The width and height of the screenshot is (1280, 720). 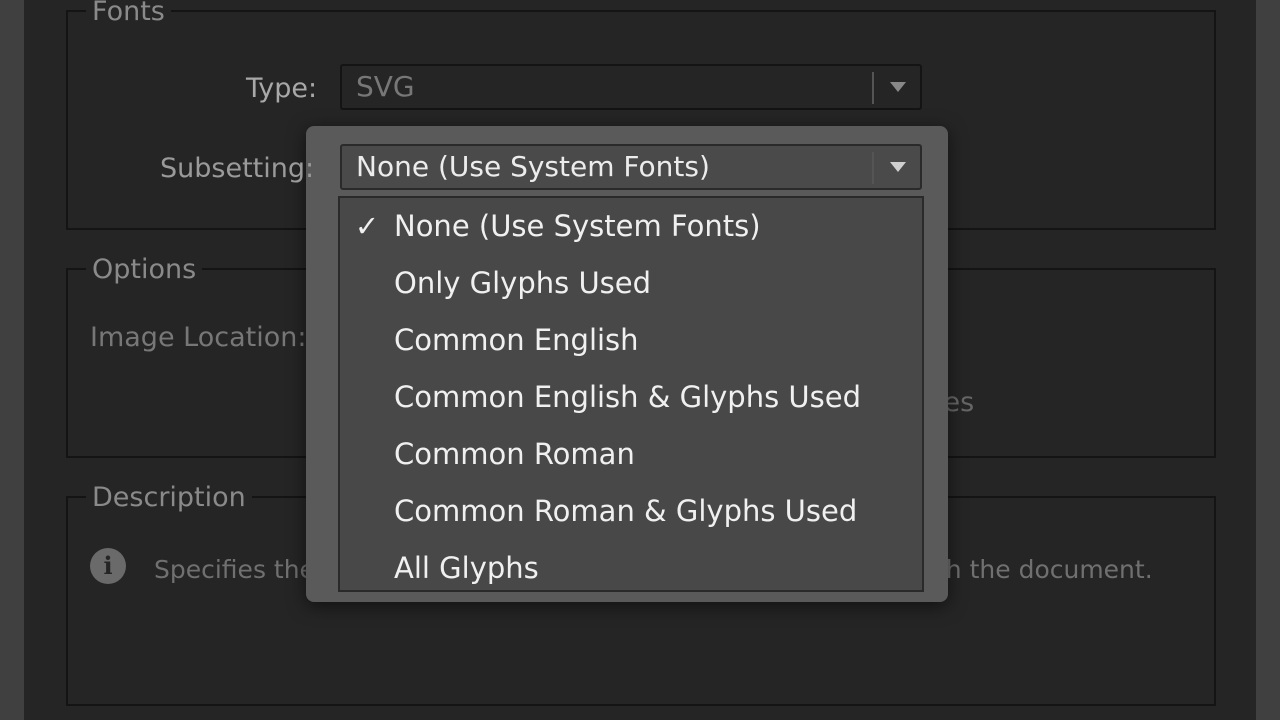 What do you see at coordinates (466, 568) in the screenshot?
I see `menu-item-label: All Glyphs` at bounding box center [466, 568].